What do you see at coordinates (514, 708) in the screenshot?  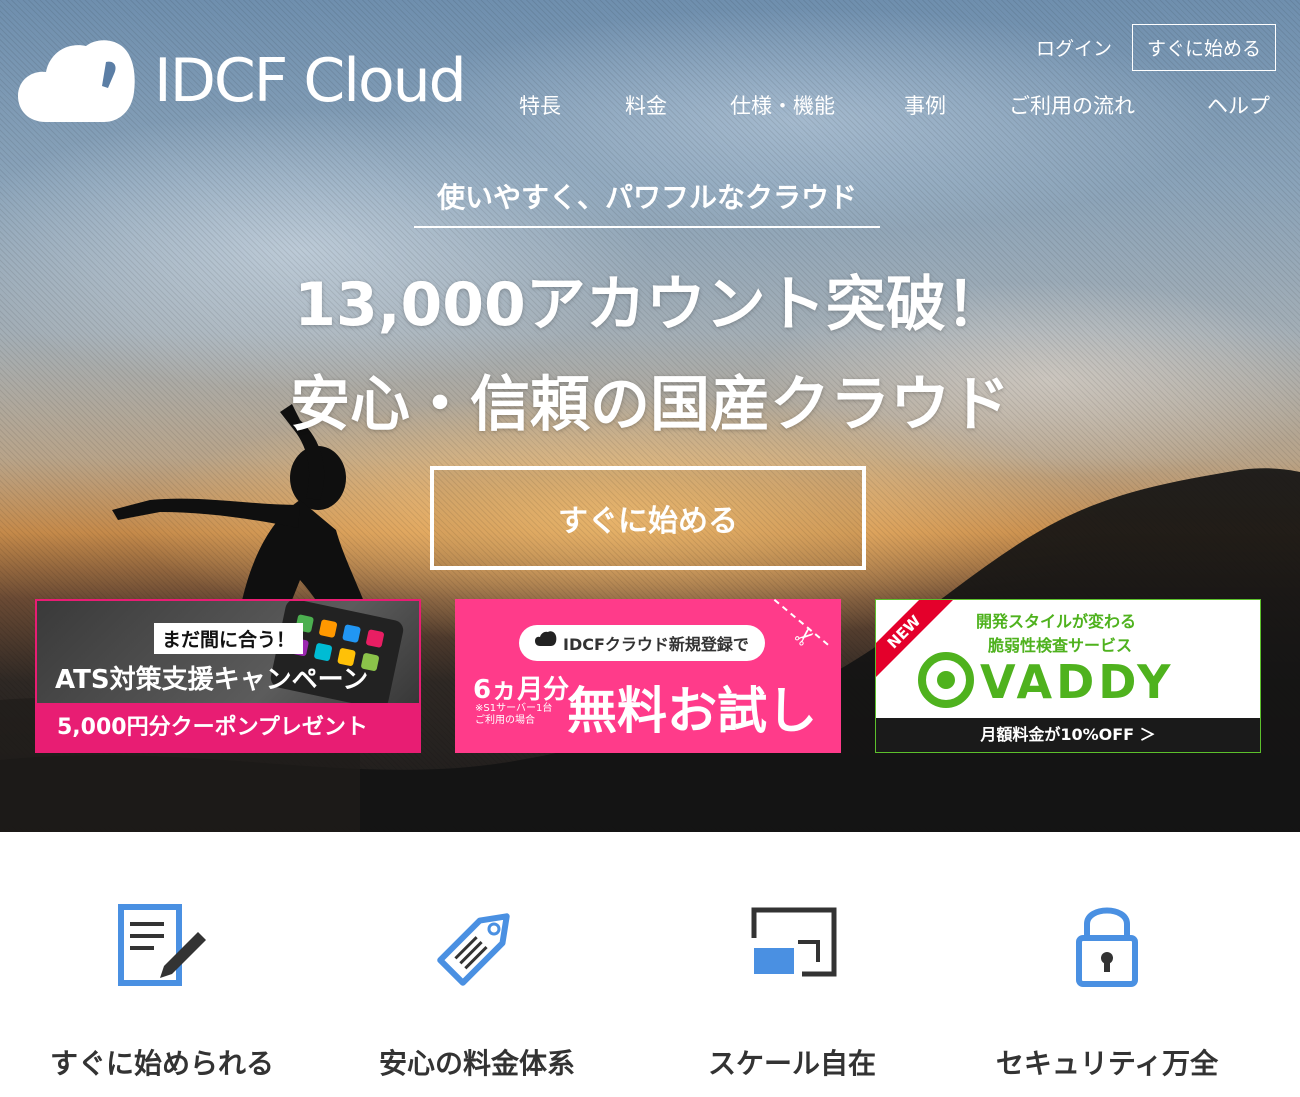 I see `trial-note-line1: ※S1サーバー1台` at bounding box center [514, 708].